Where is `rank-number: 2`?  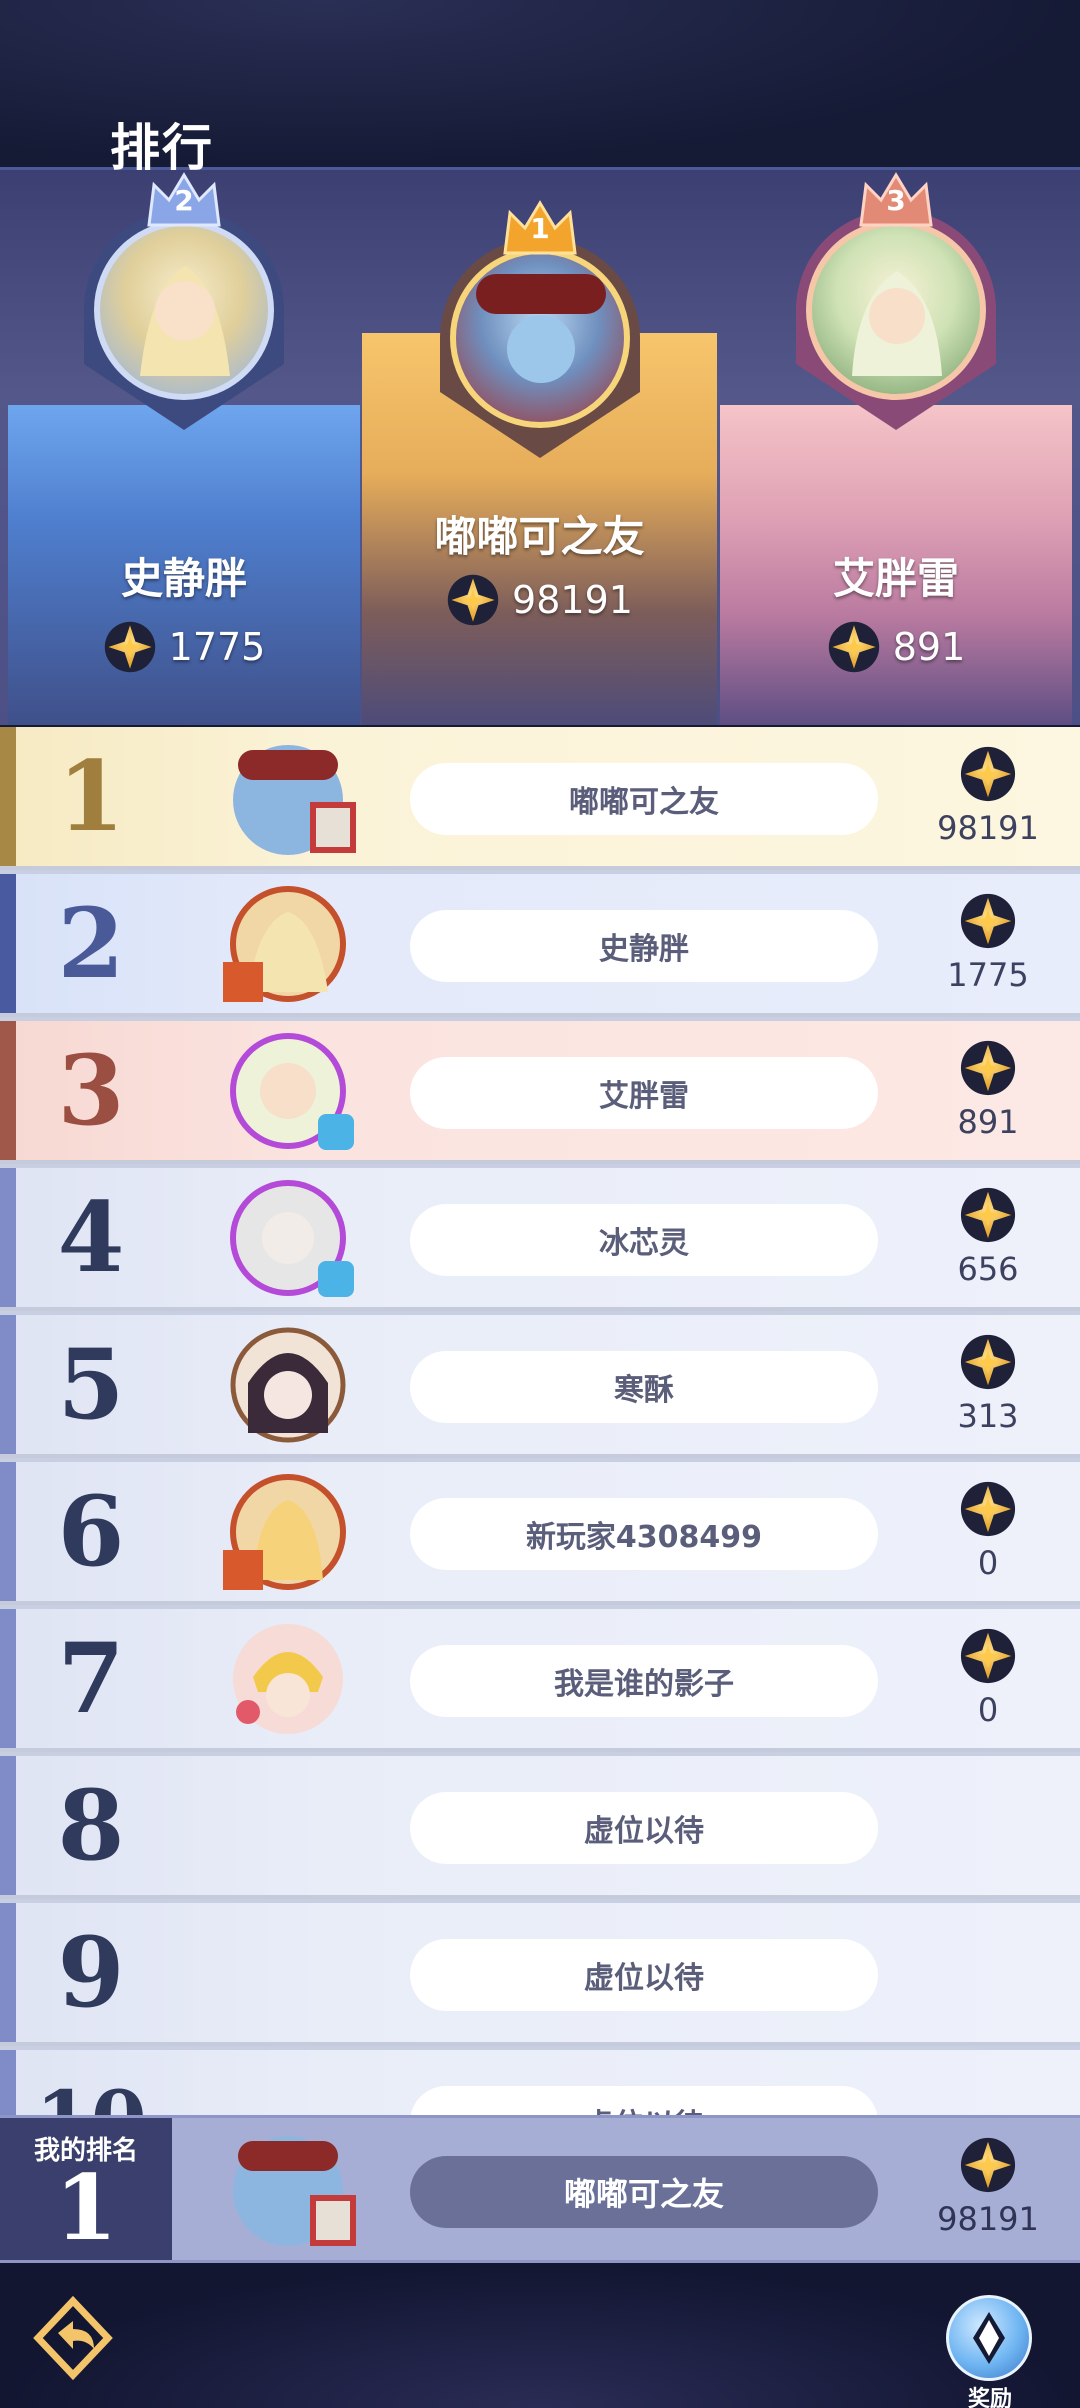
rank-number: 2 is located at coordinates (91, 943).